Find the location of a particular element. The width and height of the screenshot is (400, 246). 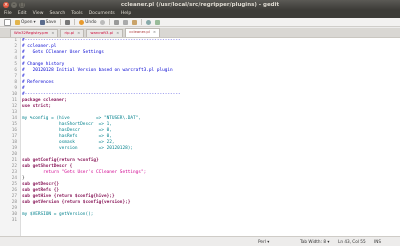

save-label: Save is located at coordinates (51, 22).